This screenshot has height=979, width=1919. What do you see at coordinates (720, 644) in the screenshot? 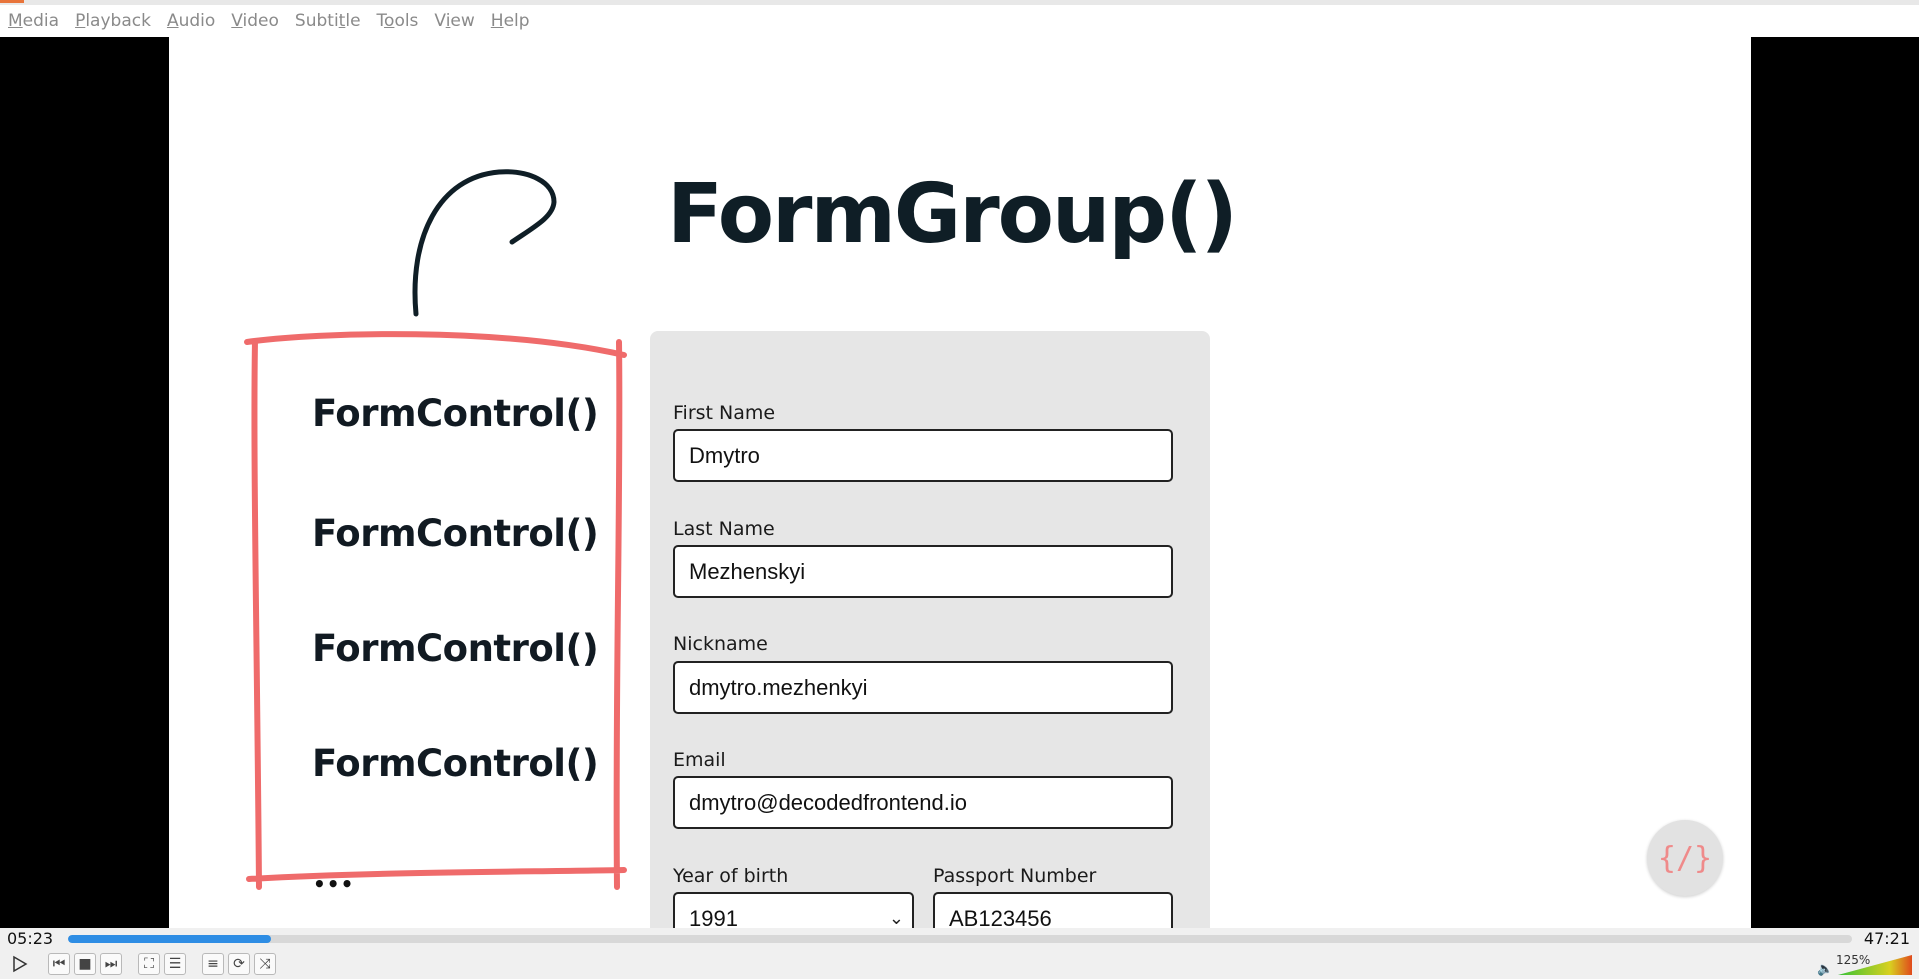
I see `nickname-label: Nickname` at bounding box center [720, 644].